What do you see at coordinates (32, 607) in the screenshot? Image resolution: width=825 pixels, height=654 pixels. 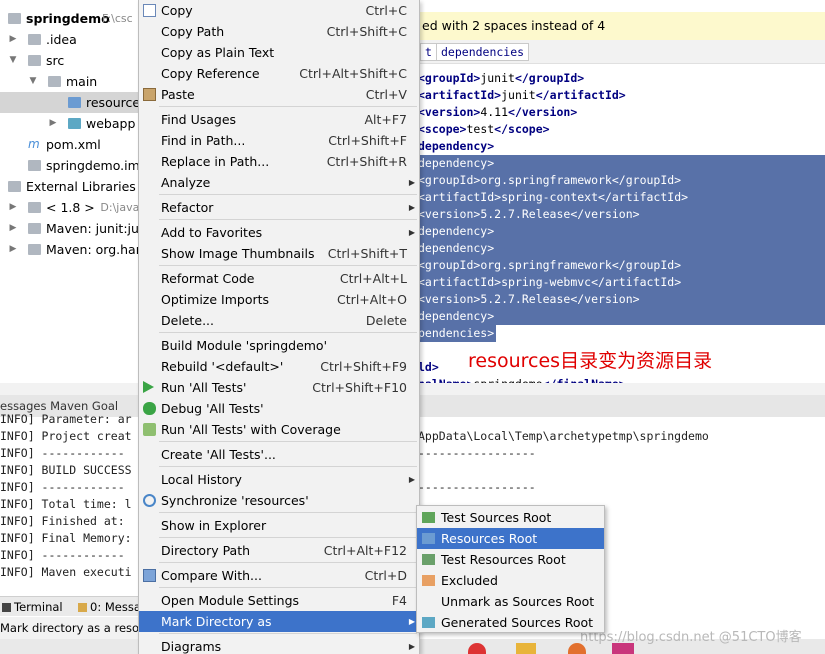 I see `tab-terminal: Terminal` at bounding box center [32, 607].